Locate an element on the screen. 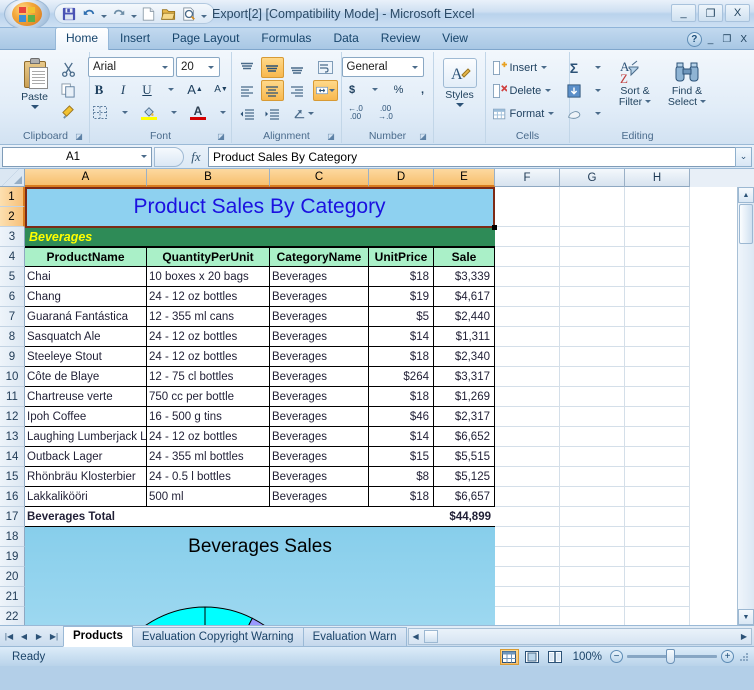  print-preview-icon is located at coordinates (188, 14).